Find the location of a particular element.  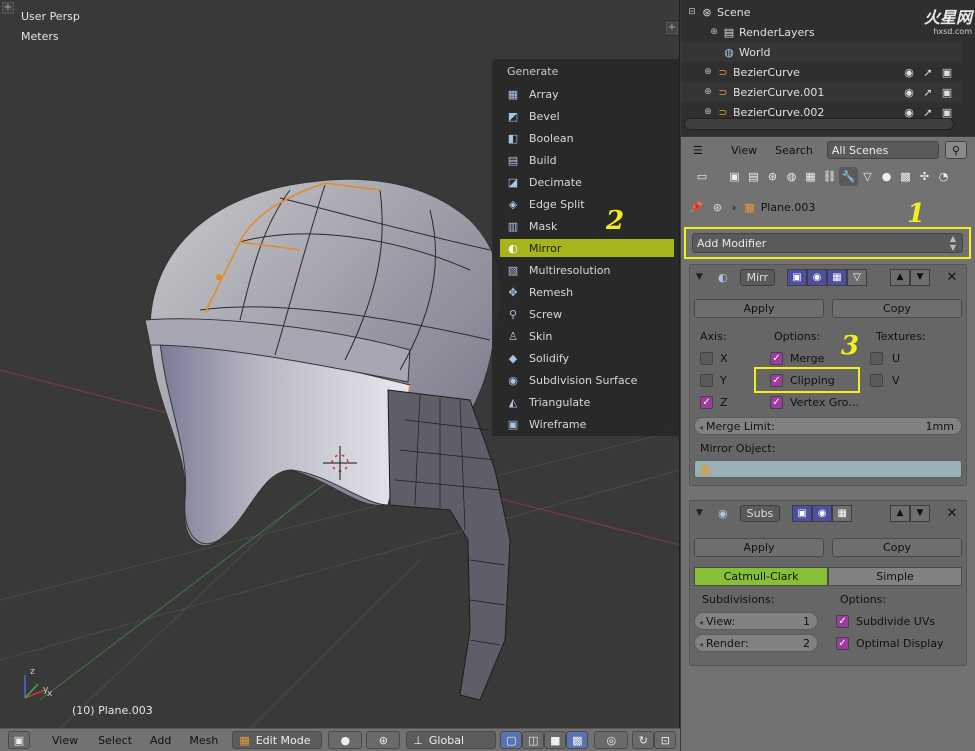

menu-item-subdivision-surface: ◉ Subdivision Surface is located at coordinates (587, 380).